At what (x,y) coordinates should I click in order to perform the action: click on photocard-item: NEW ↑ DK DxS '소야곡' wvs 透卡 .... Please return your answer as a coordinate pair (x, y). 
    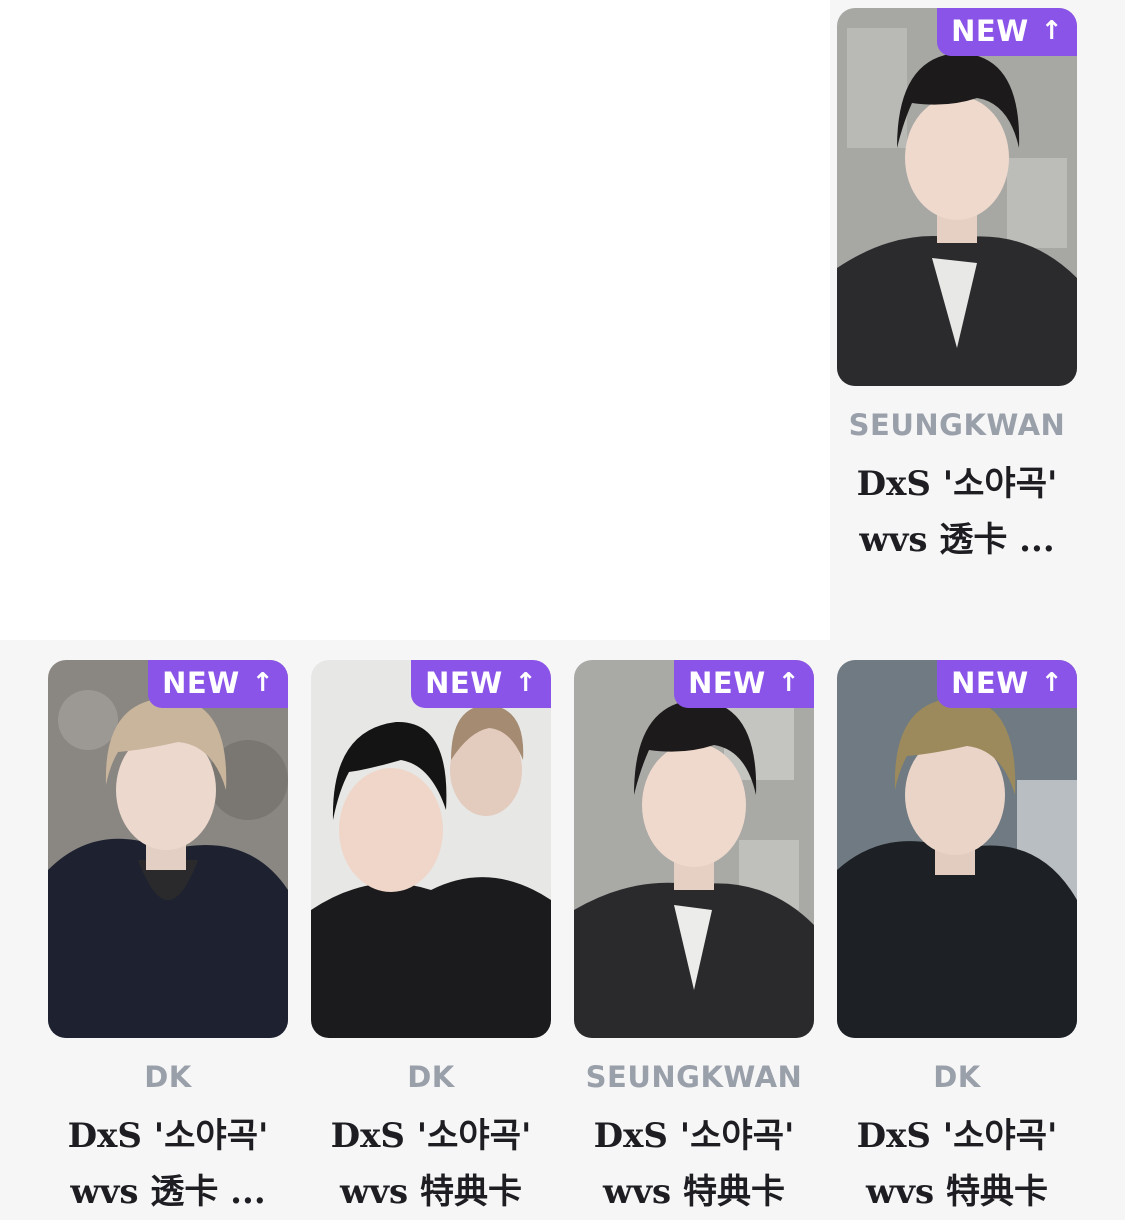
    Looking at the image, I should click on (168, 940).